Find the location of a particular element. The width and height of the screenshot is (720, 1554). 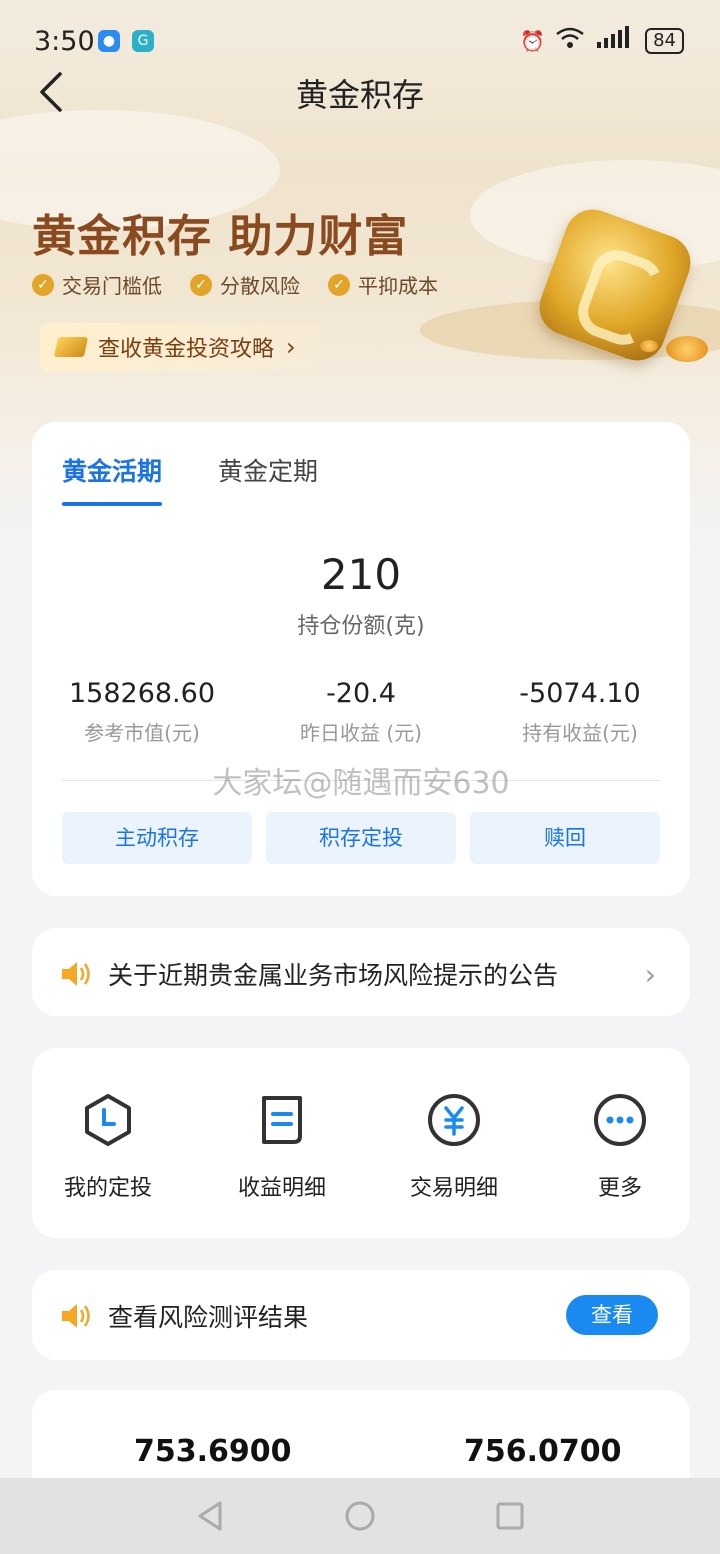

tab-demand-gold: 黄金活期 is located at coordinates (112, 479).